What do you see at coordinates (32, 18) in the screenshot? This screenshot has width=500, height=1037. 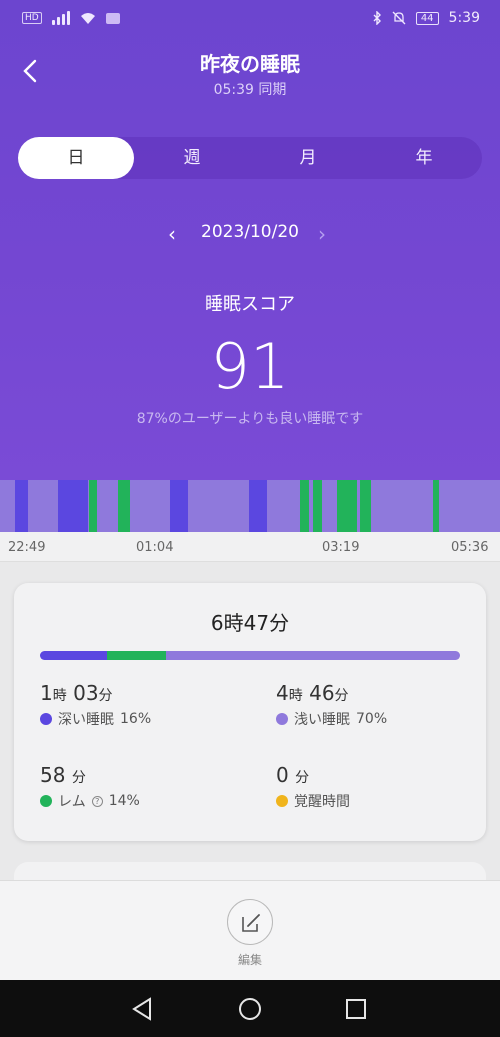 I see `hd-badge: HD` at bounding box center [32, 18].